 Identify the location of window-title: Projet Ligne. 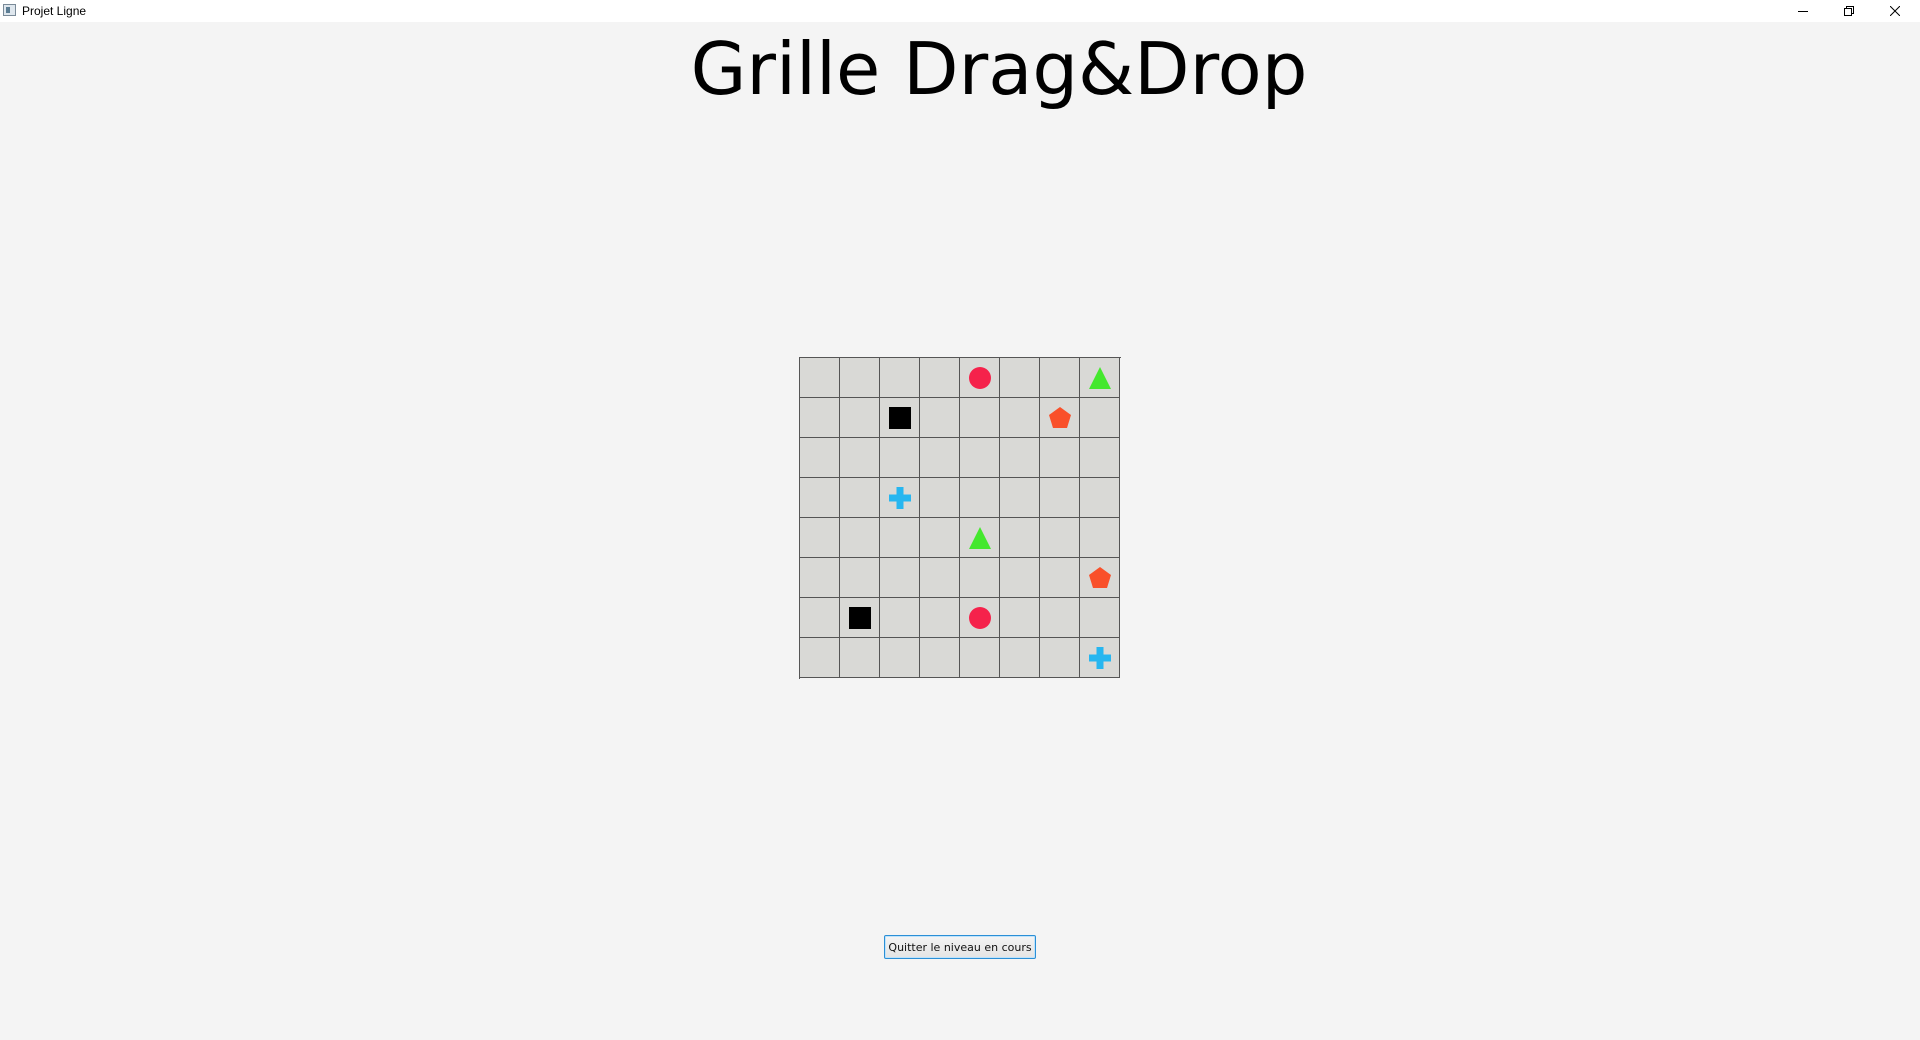
(54, 11).